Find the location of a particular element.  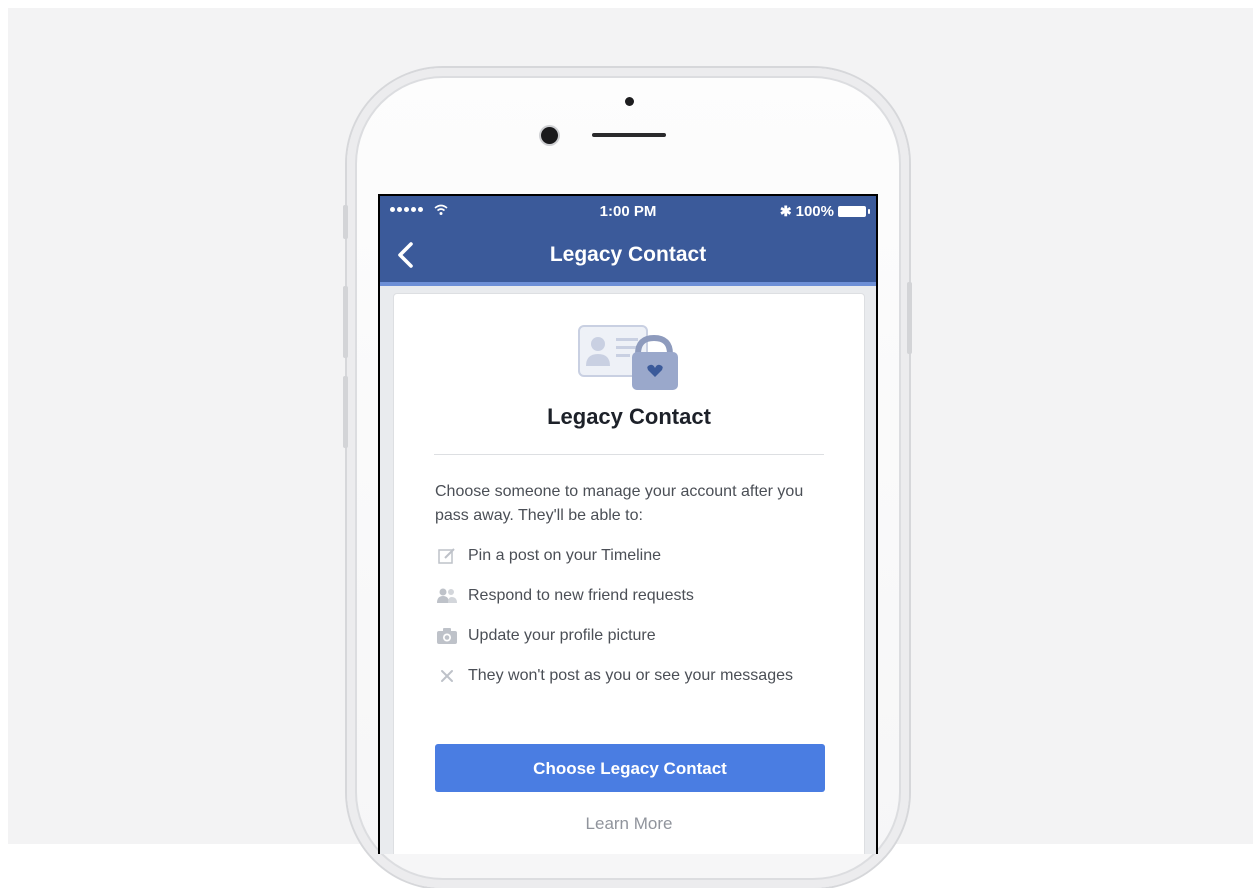

battery-percent: 100% is located at coordinates (814, 211).